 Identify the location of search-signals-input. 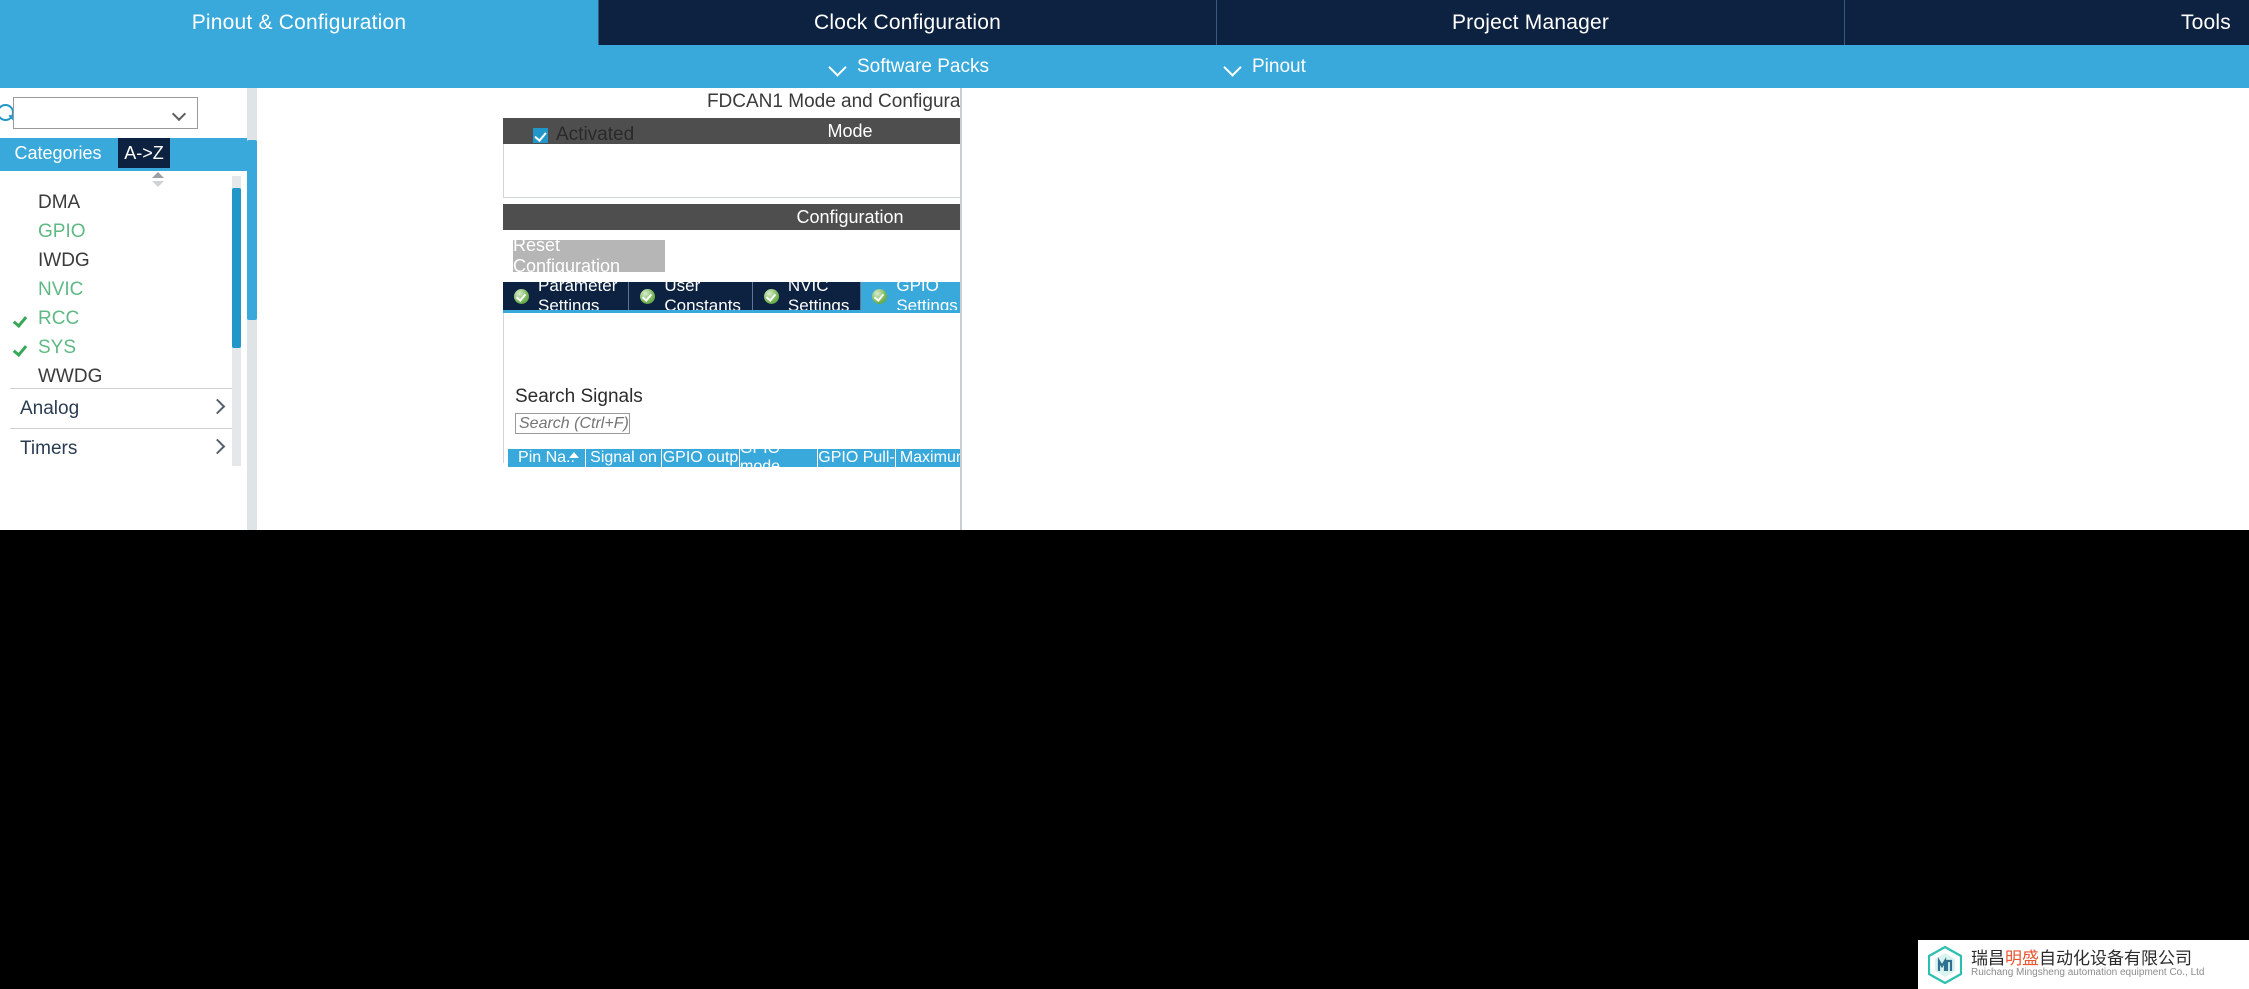
(572, 423).